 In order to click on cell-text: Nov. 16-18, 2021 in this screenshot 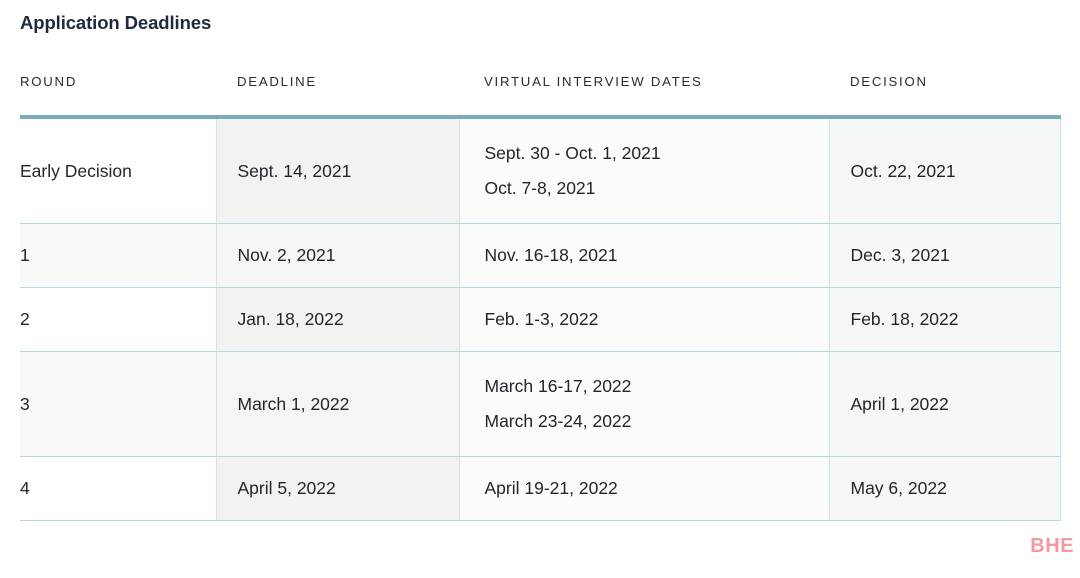, I will do `click(551, 255)`.